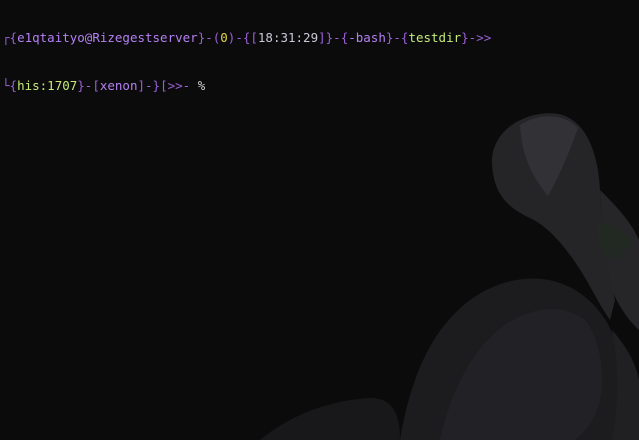  Describe the element at coordinates (10, 85) in the screenshot. I see `prompt-segment: └{` at that location.